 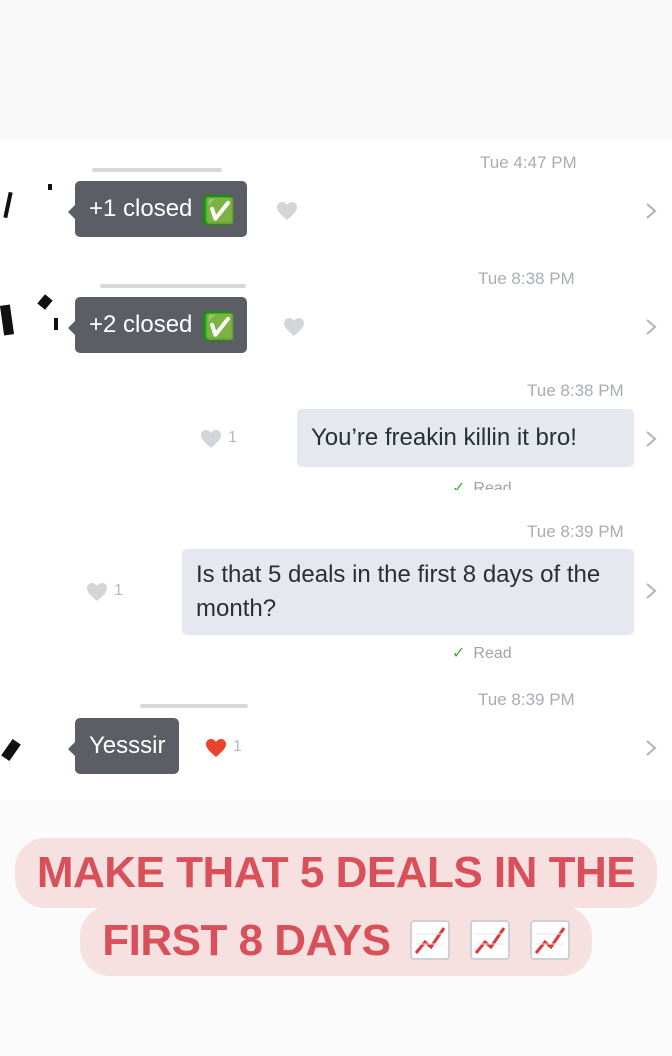 I want to click on message-text: +1 closed, so click(x=141, y=208).